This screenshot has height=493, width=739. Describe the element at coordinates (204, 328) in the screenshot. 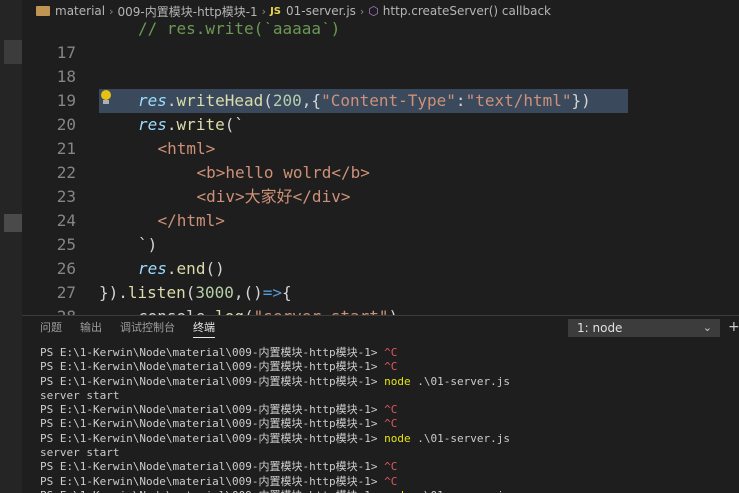

I see `panel-tab-3: 终端` at that location.